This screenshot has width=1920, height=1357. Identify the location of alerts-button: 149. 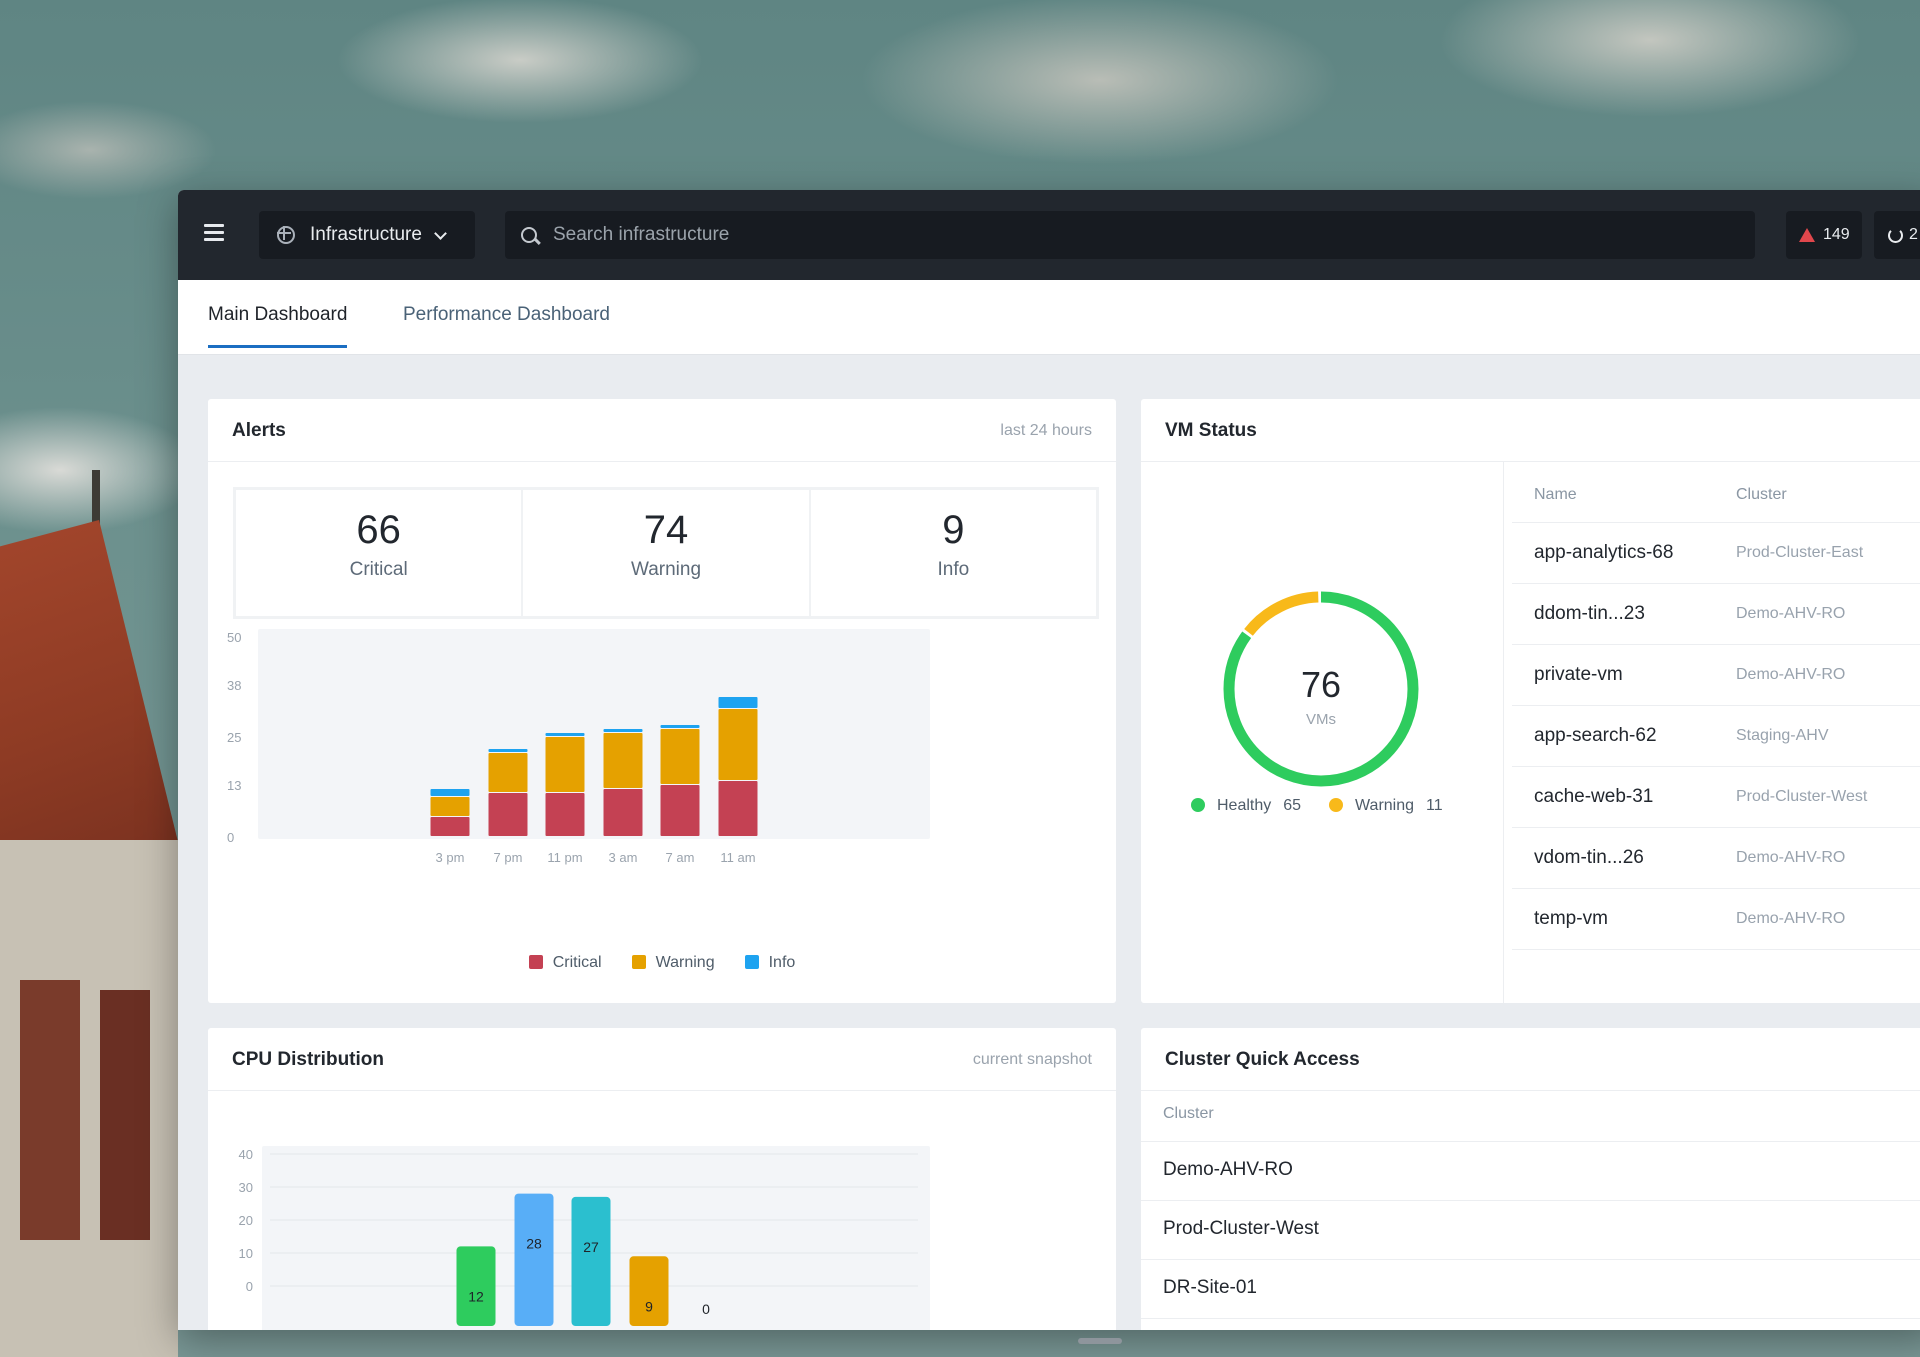
(1824, 235).